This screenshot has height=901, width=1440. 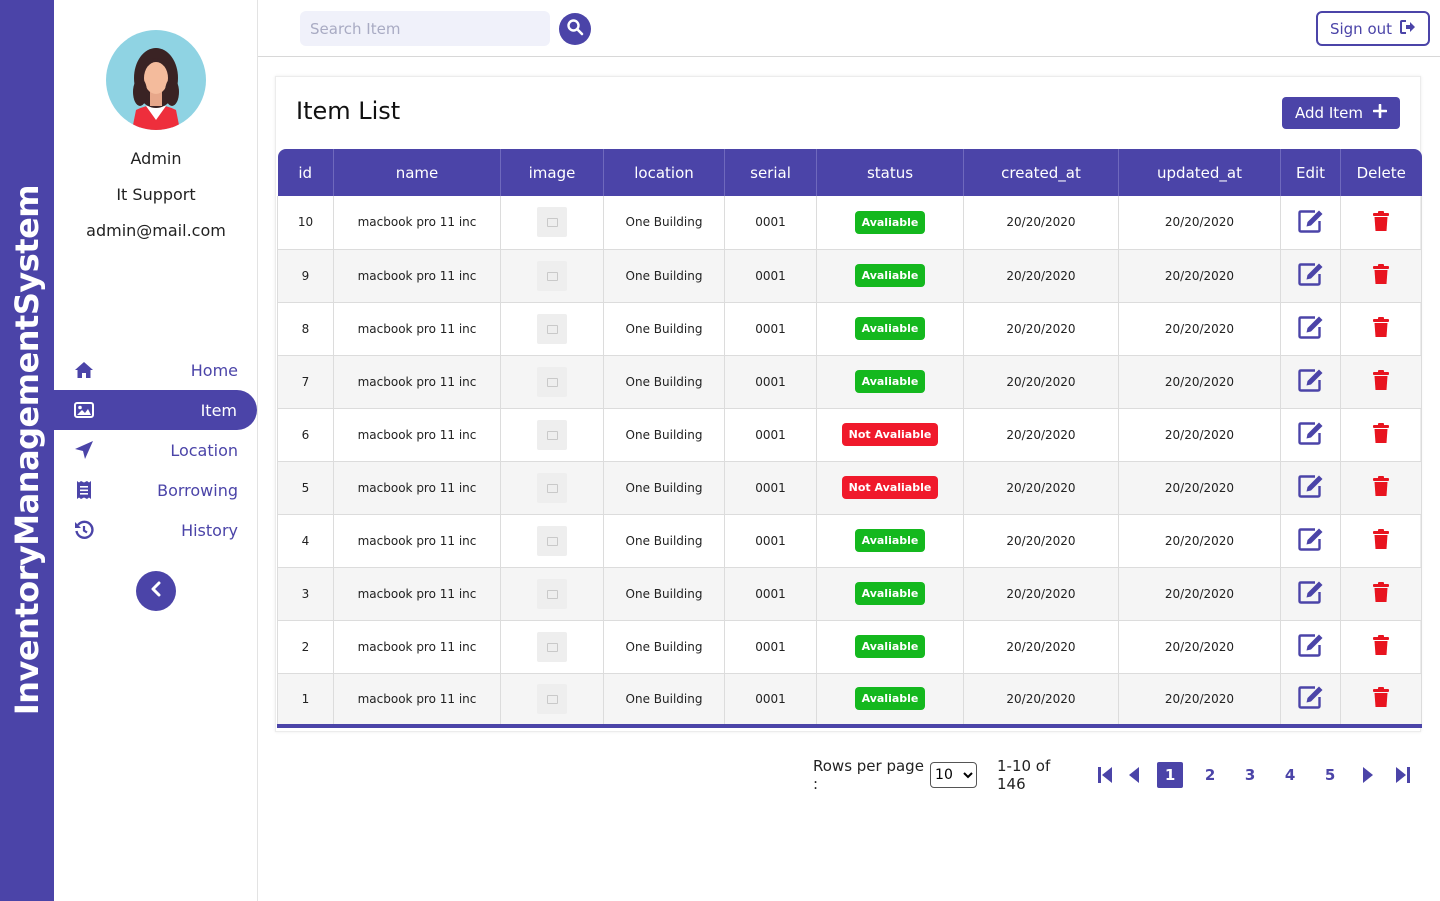 I want to click on profile-role: It Support, so click(x=156, y=194).